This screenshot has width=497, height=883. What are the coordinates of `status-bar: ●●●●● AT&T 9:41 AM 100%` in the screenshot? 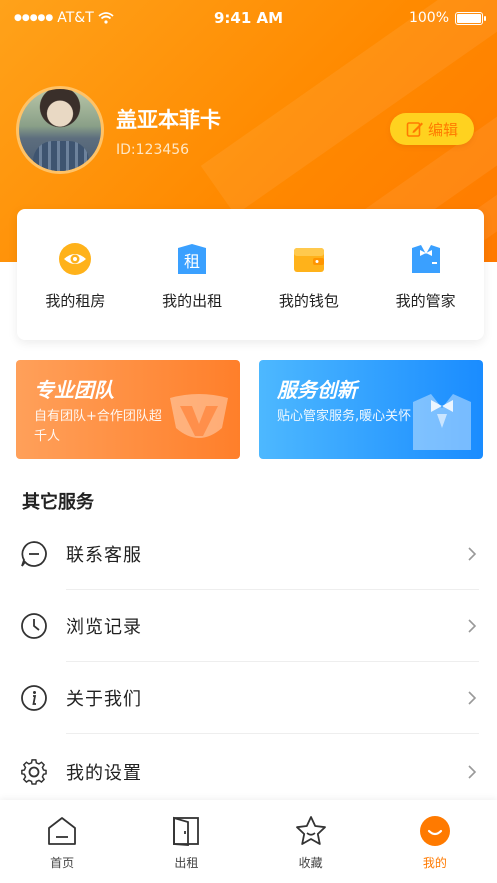 It's located at (248, 18).